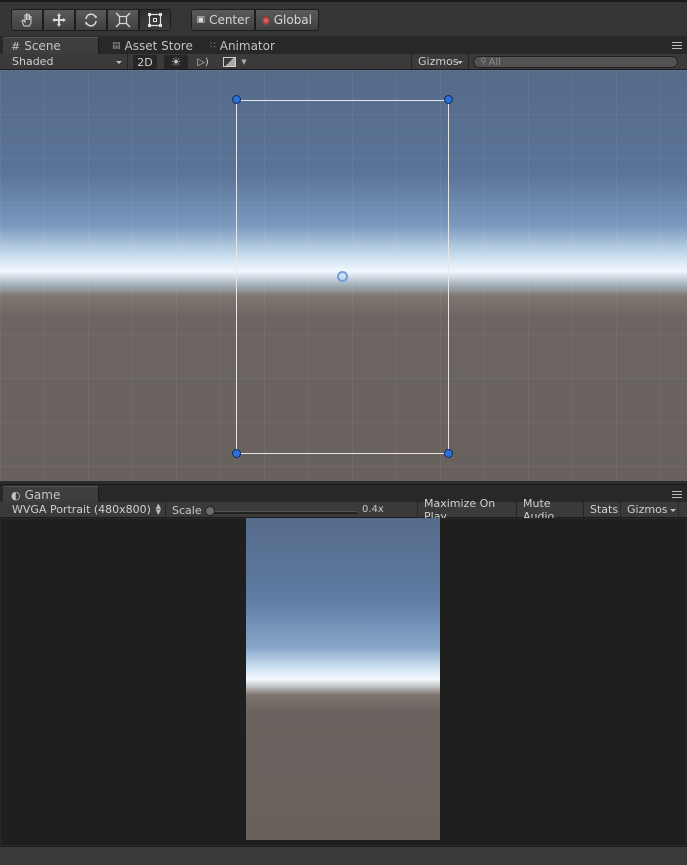 The image size is (687, 865). I want to click on game-gizmos-label: Gizmos, so click(647, 509).